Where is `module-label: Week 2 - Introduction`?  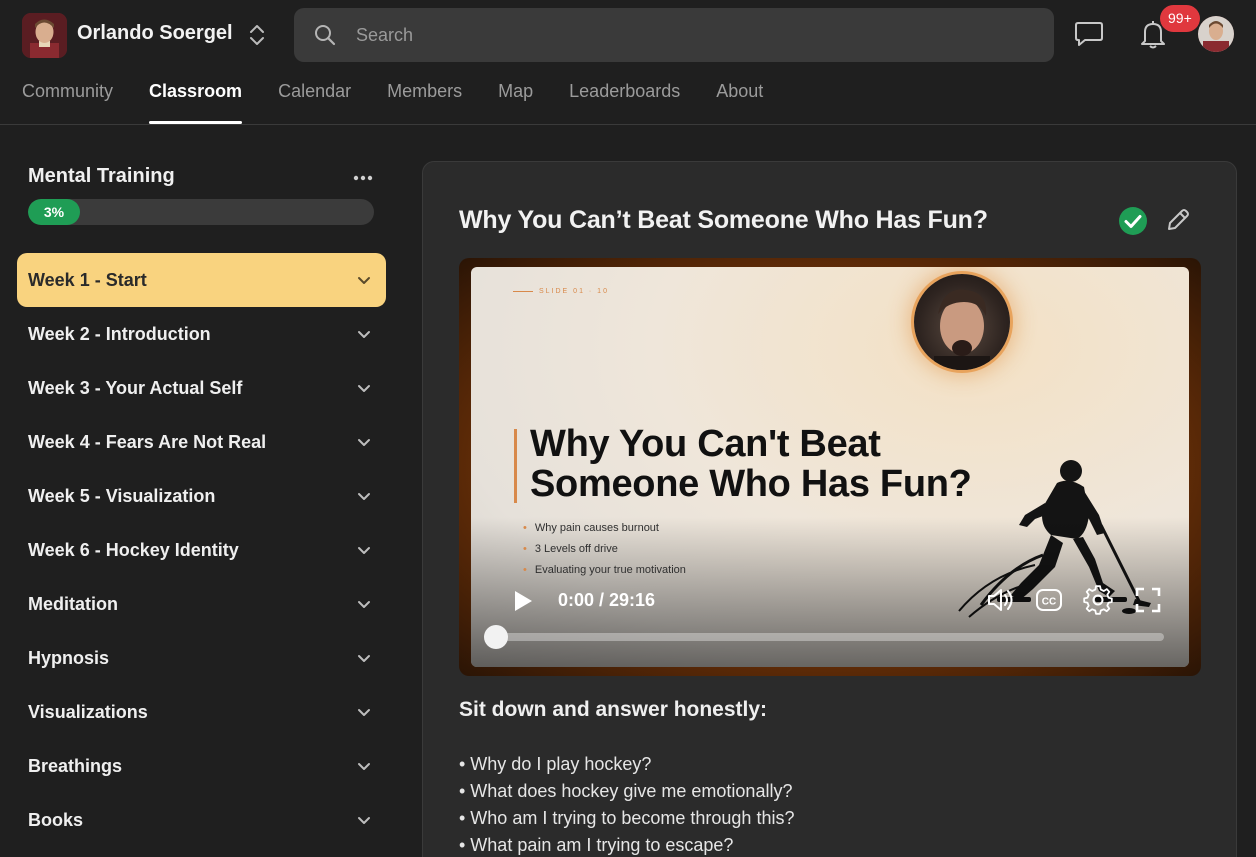
module-label: Week 2 - Introduction is located at coordinates (119, 333).